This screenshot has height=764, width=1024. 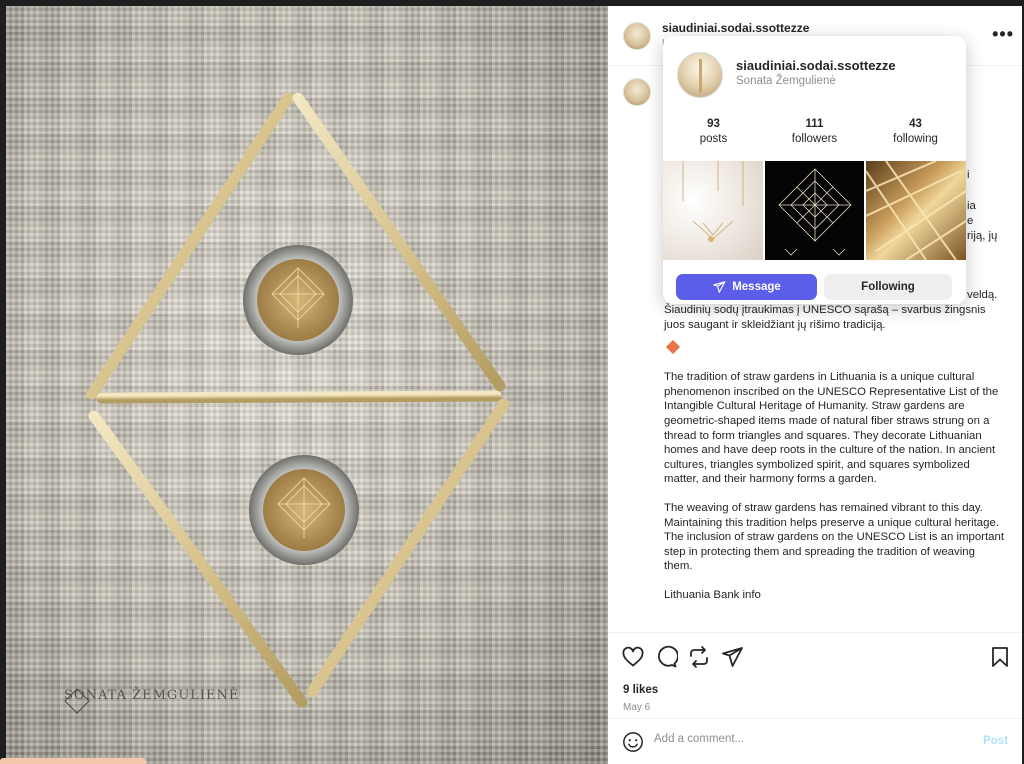 I want to click on caption-avatar, so click(x=637, y=92).